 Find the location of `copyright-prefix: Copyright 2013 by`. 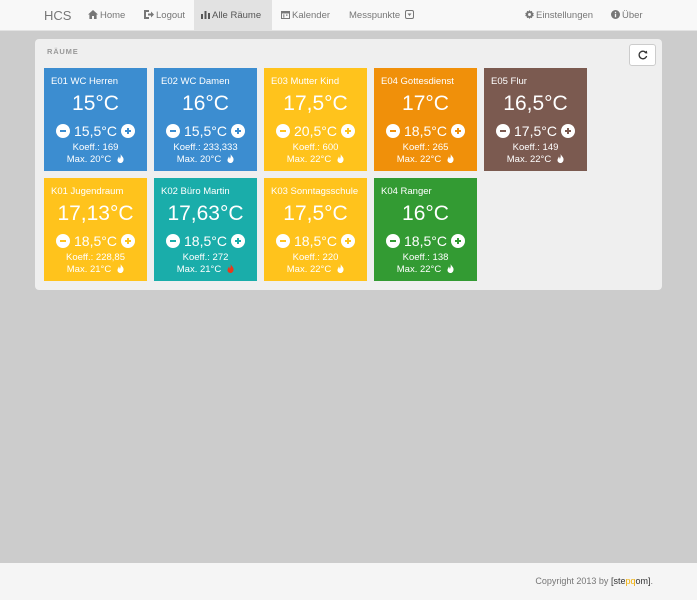

copyright-prefix: Copyright 2013 by is located at coordinates (573, 581).